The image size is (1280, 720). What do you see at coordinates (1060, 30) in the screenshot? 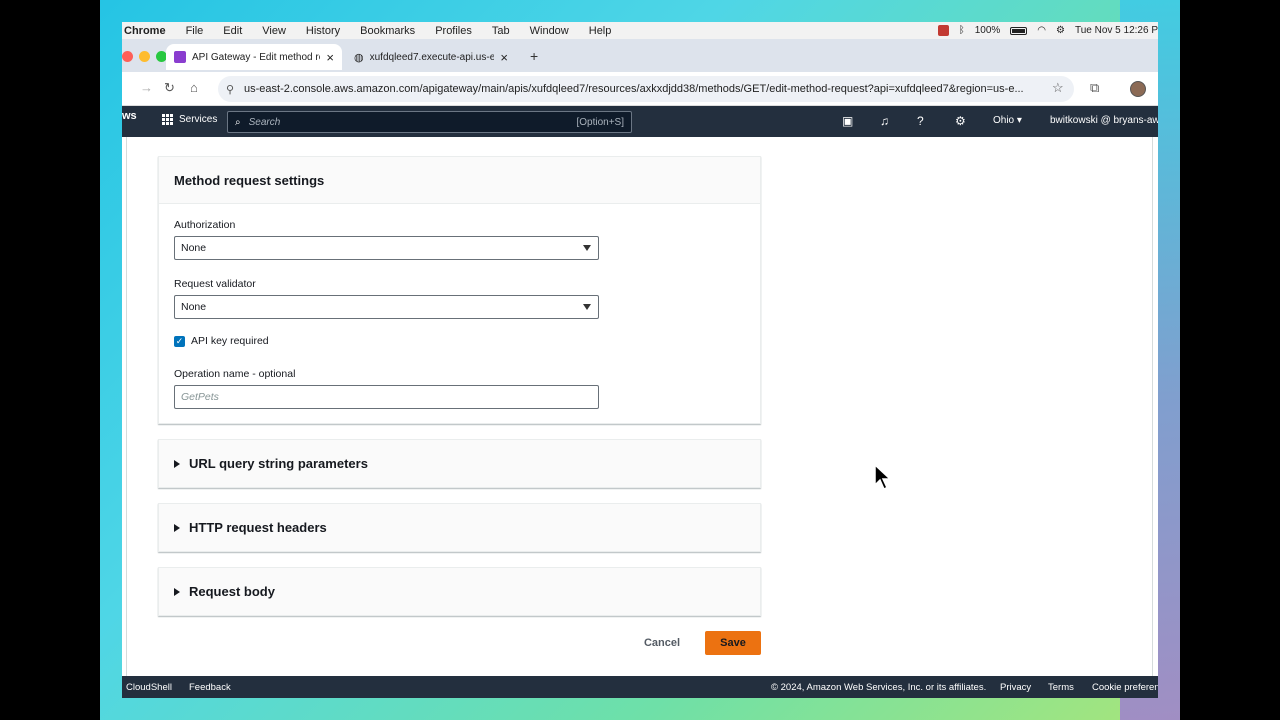
I see `control-center-icon: ⚙` at bounding box center [1060, 30].